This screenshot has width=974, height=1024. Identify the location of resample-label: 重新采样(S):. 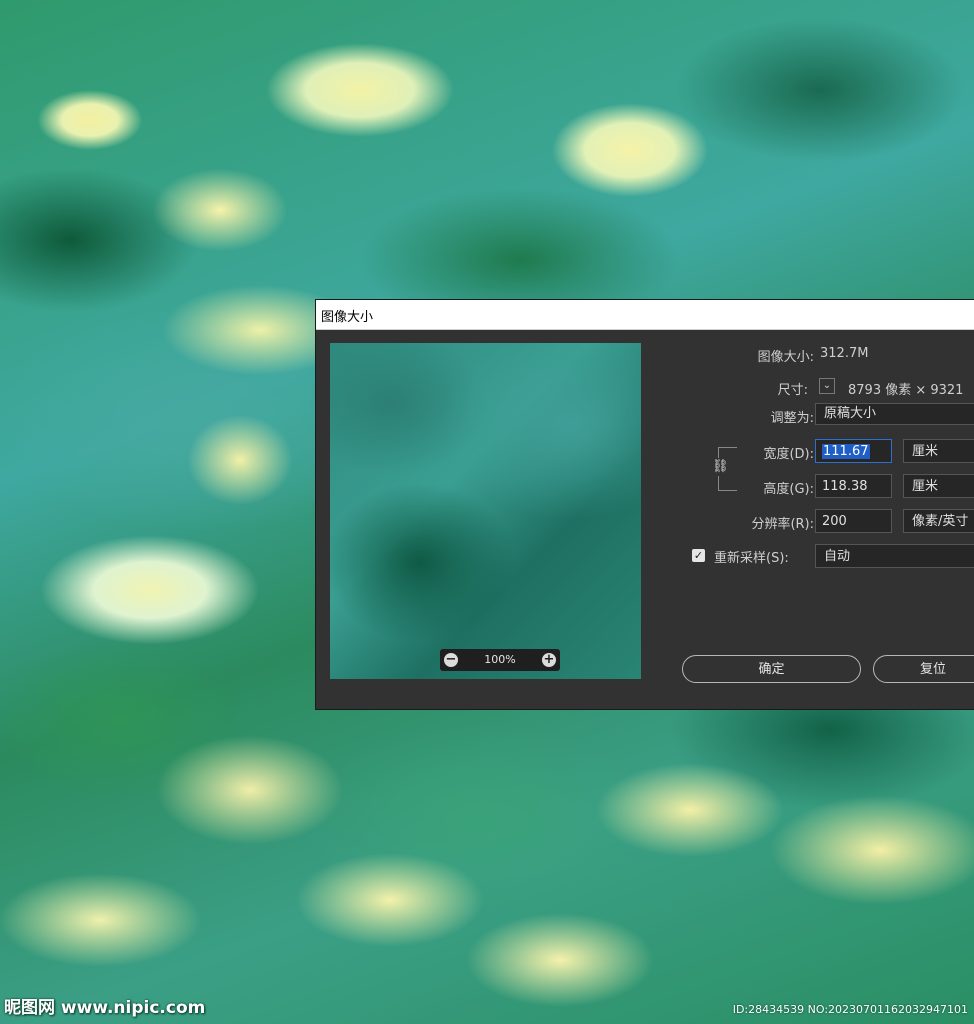
(751, 558).